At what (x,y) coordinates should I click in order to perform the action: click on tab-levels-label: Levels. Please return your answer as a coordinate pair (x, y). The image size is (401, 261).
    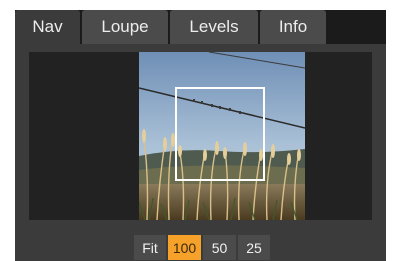
    Looking at the image, I should click on (214, 26).